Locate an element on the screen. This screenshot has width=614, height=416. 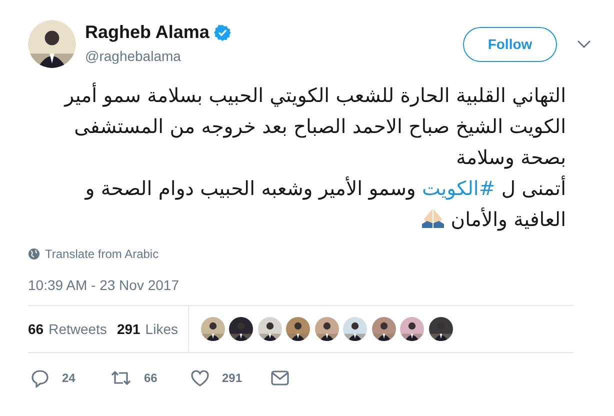
stat-count: 291 is located at coordinates (128, 329).